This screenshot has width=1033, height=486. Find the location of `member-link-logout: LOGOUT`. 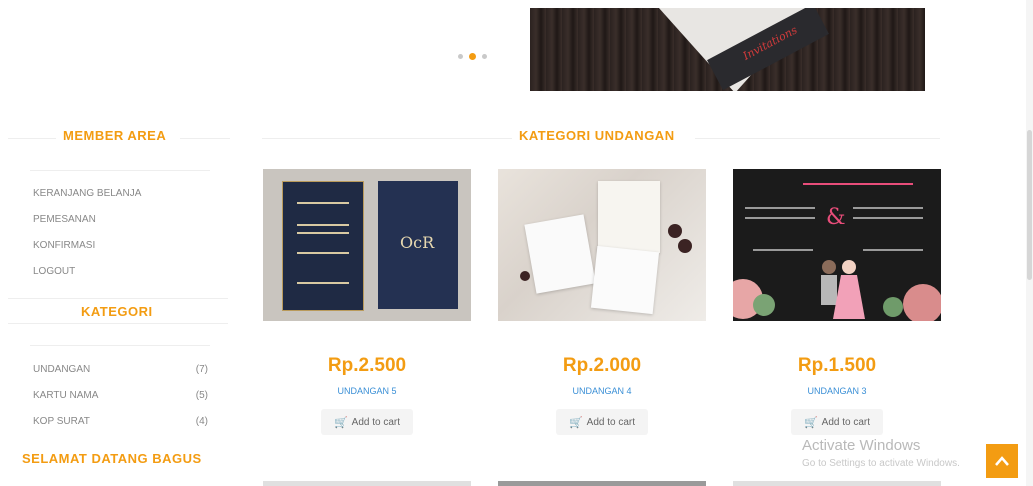

member-link-logout: LOGOUT is located at coordinates (87, 278).